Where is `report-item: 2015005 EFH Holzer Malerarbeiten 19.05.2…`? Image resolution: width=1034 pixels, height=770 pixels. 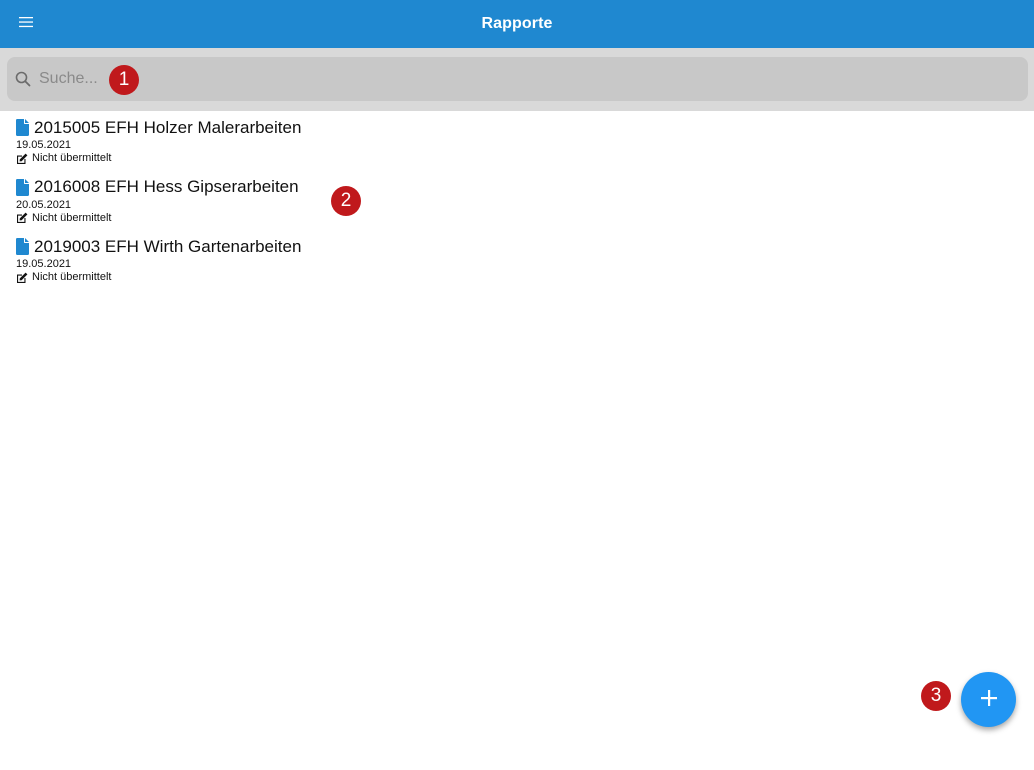
report-item: 2015005 EFH Holzer Malerarbeiten 19.05.2… is located at coordinates (516, 147).